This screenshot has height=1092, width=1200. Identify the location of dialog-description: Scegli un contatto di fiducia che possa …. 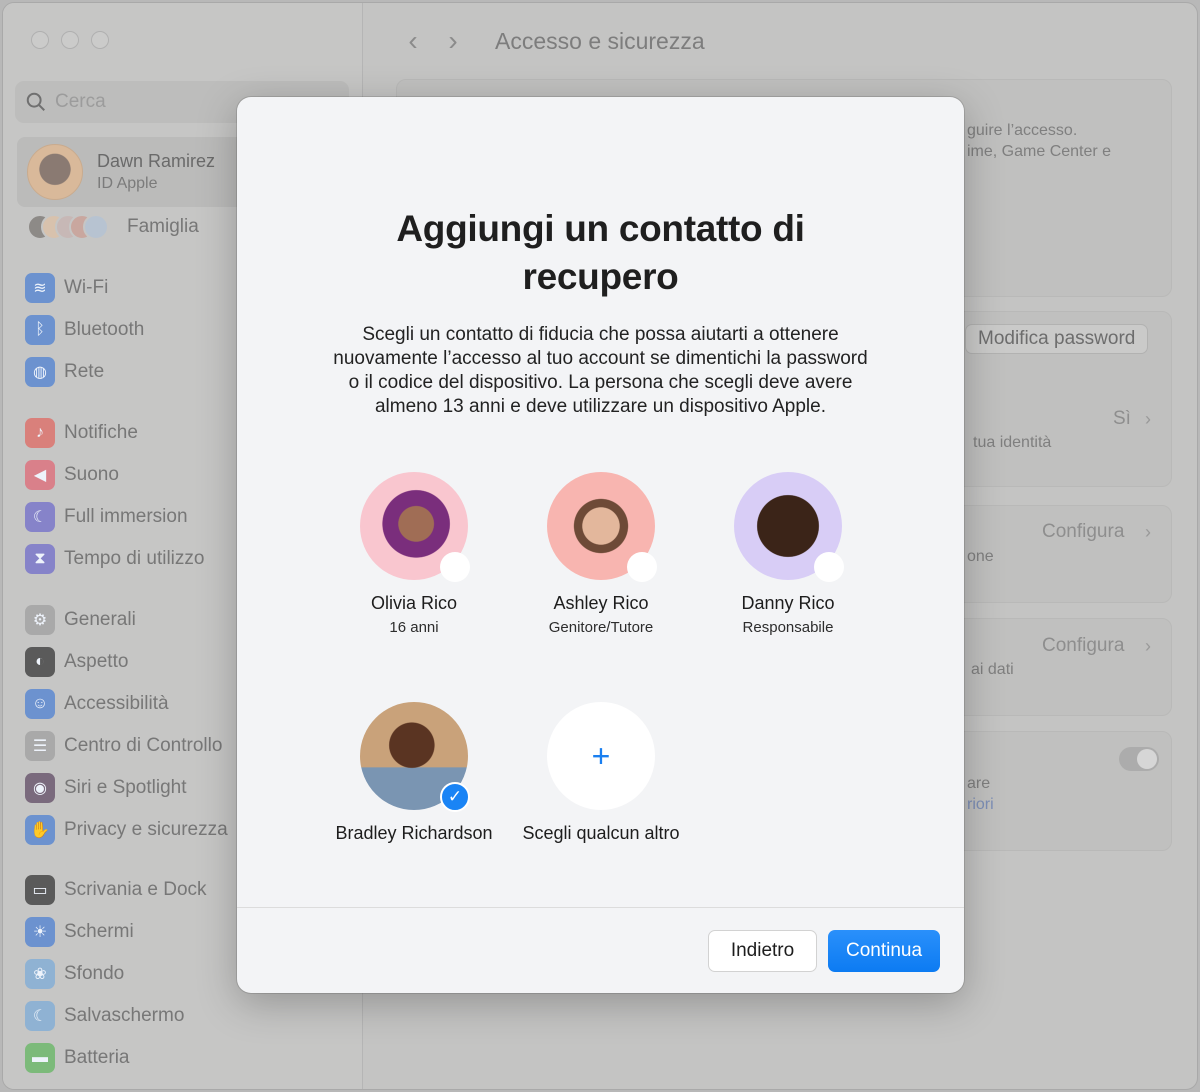
(600, 370).